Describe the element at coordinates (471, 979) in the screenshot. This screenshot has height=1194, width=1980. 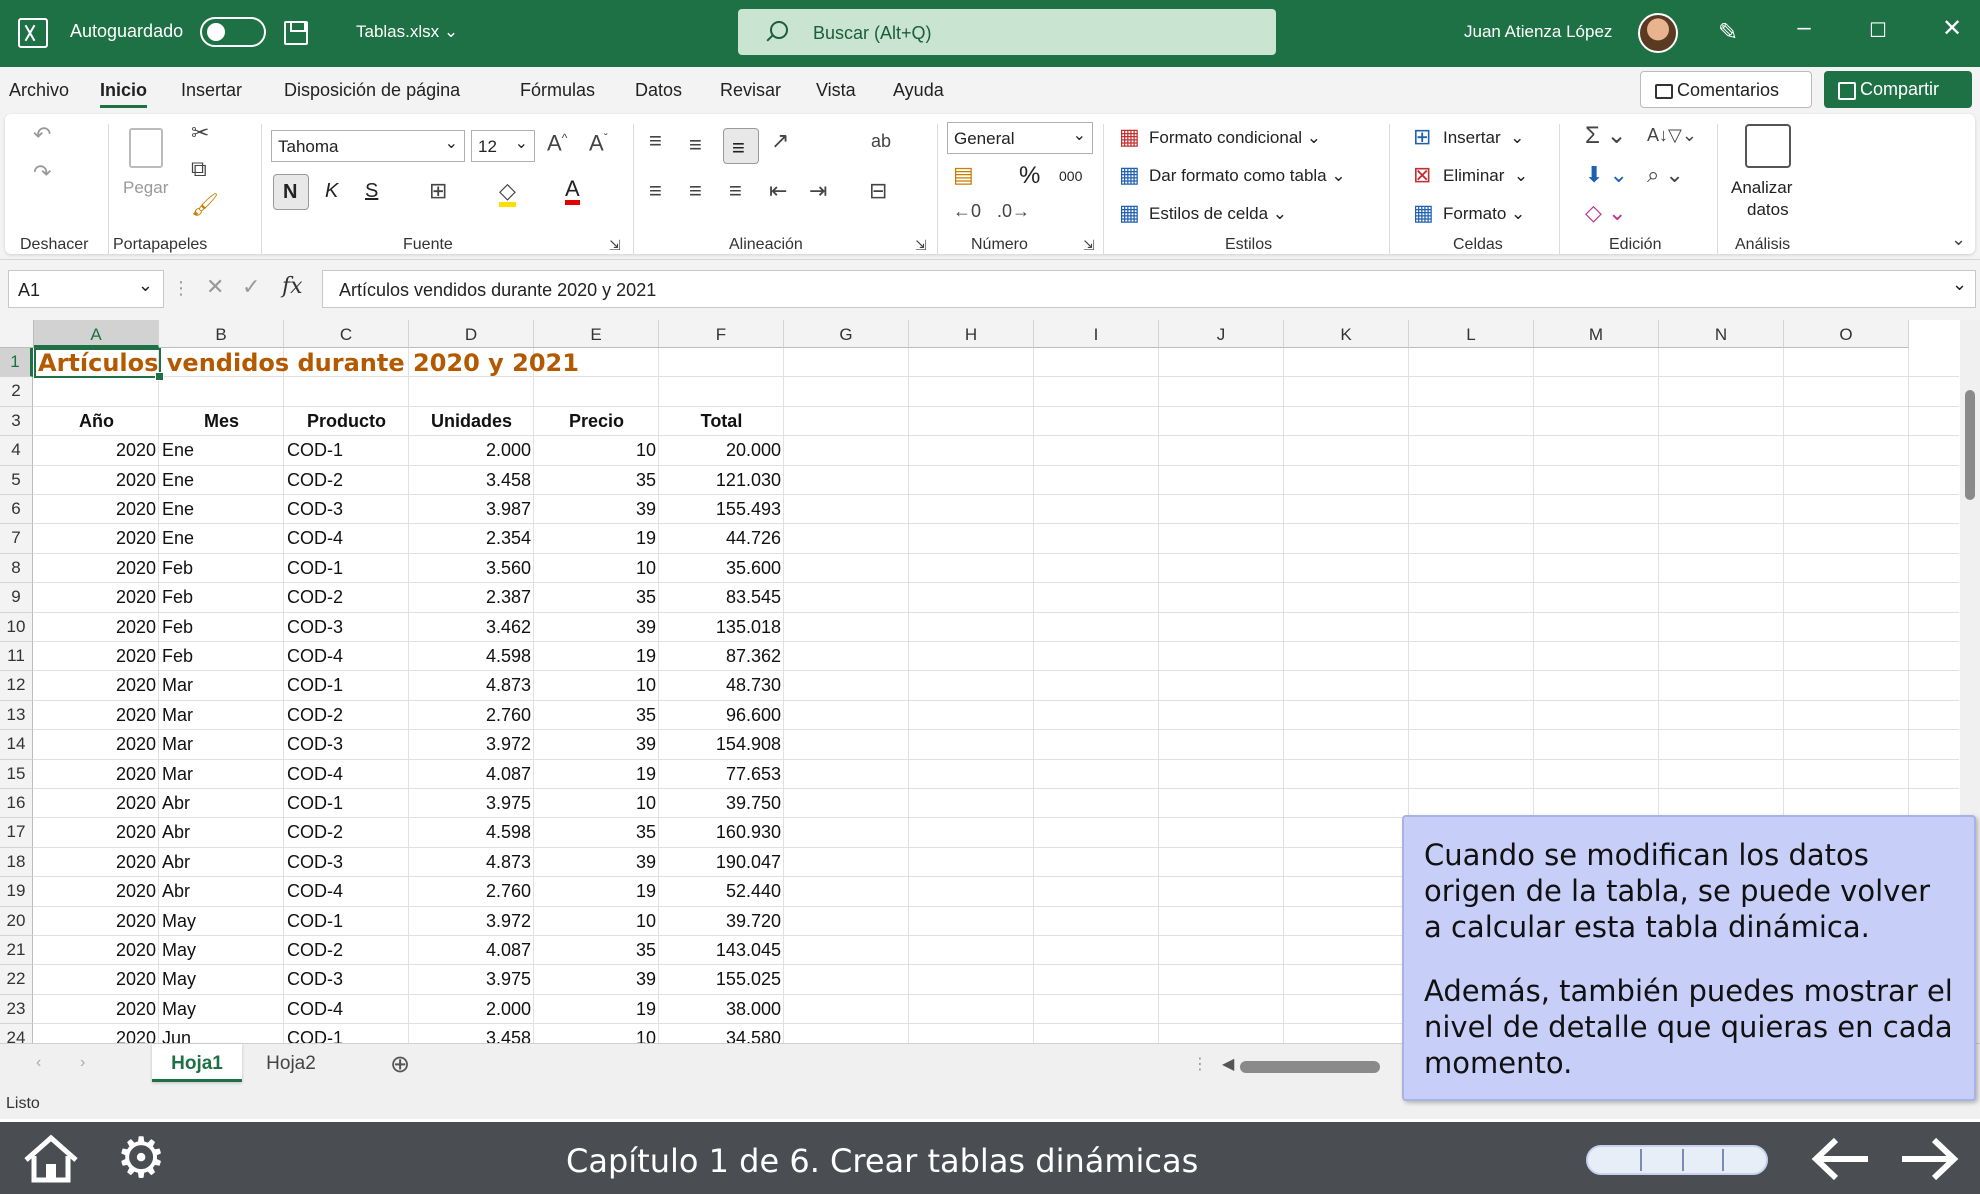
I see `data-cell: 3.975` at that location.